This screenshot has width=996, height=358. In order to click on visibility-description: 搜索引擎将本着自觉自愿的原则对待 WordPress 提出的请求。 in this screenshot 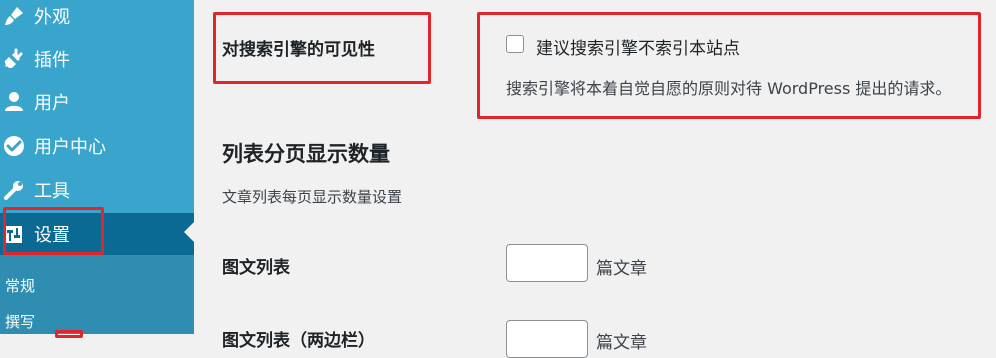, I will do `click(729, 88)`.